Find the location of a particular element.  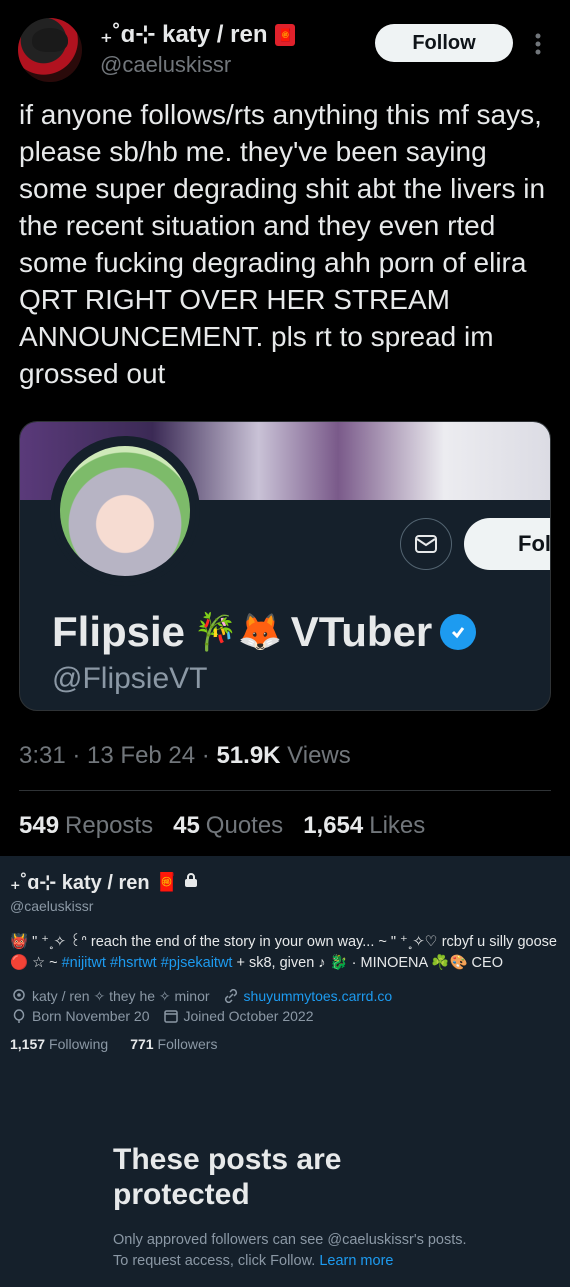

card-name-suffix: VTuber is located at coordinates (361, 631).